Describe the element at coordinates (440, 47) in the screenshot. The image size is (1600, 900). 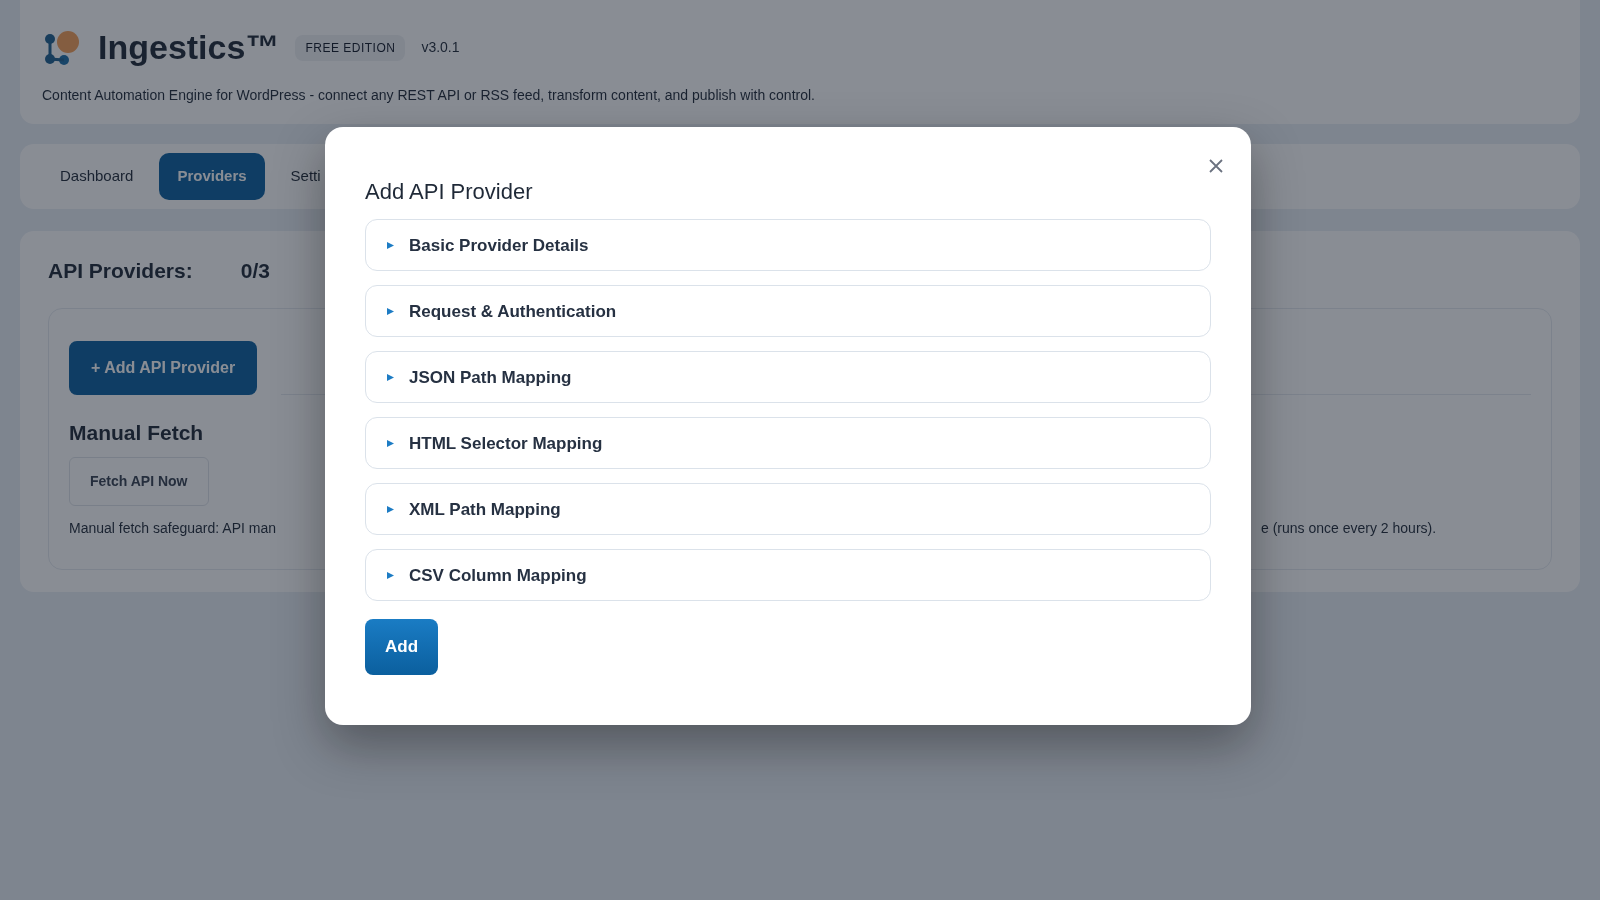
I see `version-label: v3.0.1` at that location.